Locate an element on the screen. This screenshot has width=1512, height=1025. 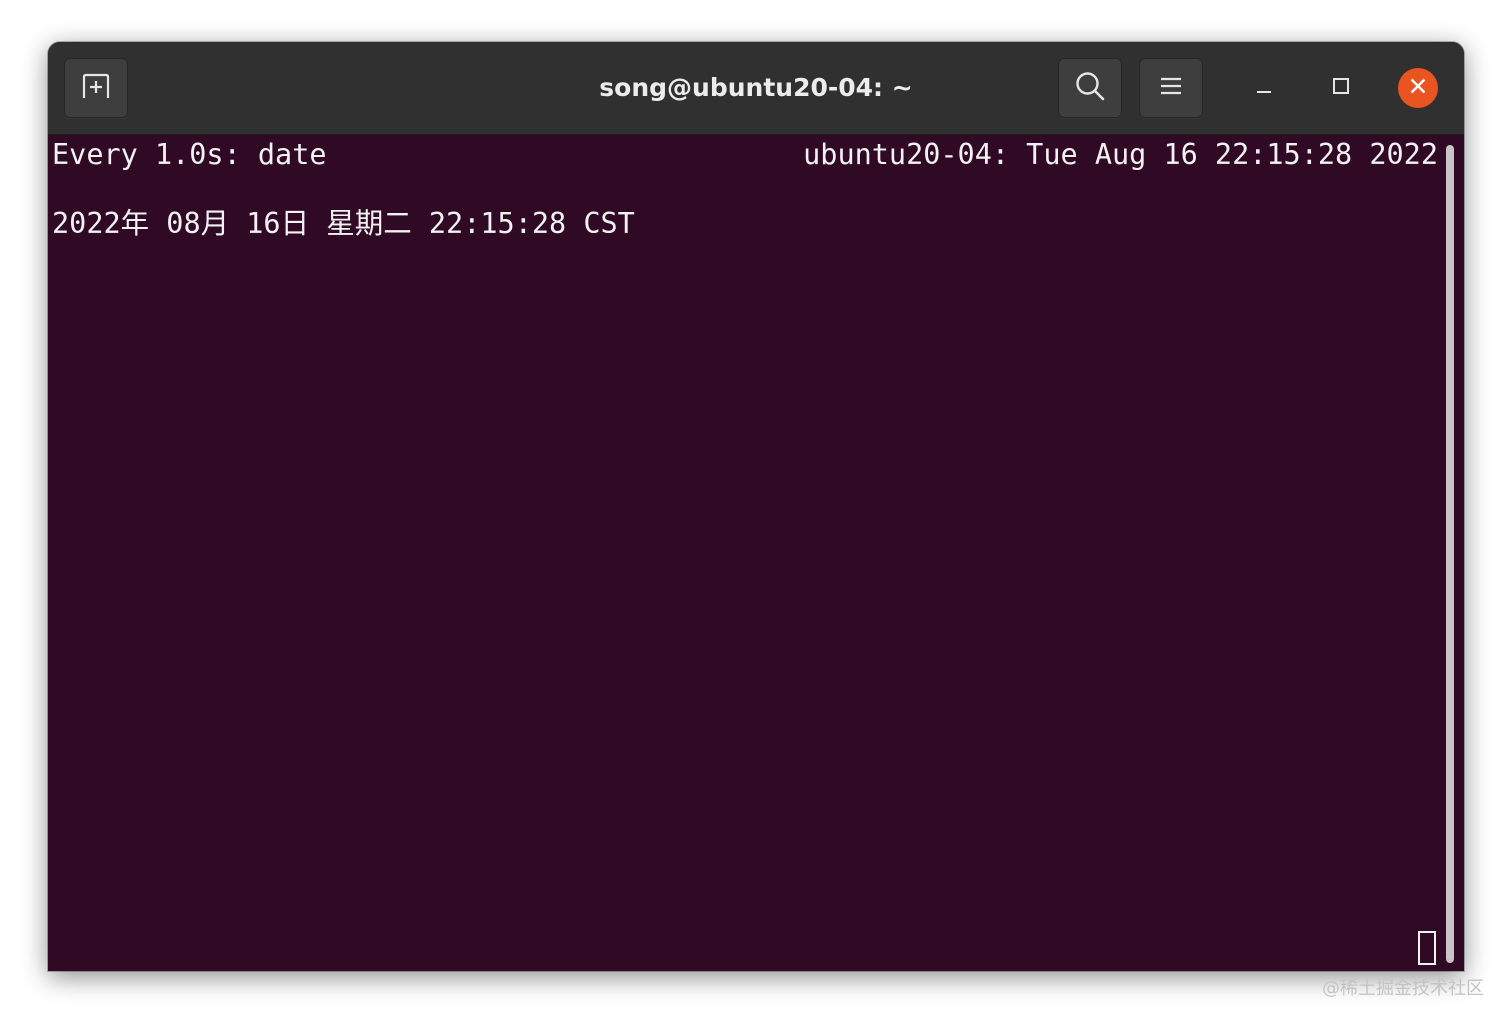
search-button is located at coordinates (1090, 88).